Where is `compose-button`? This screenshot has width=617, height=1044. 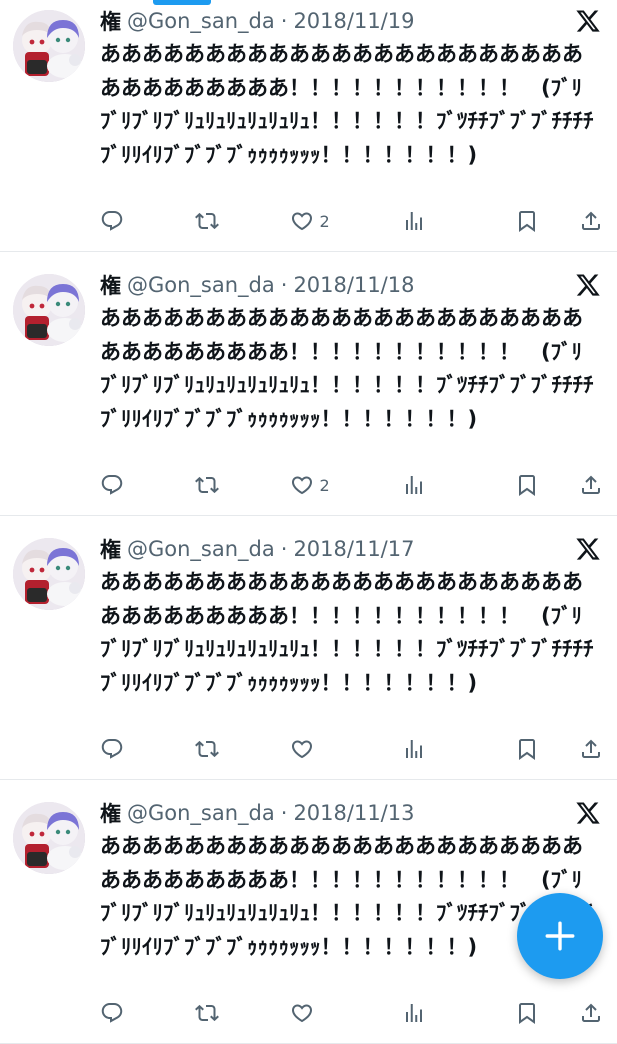 compose-button is located at coordinates (560, 936).